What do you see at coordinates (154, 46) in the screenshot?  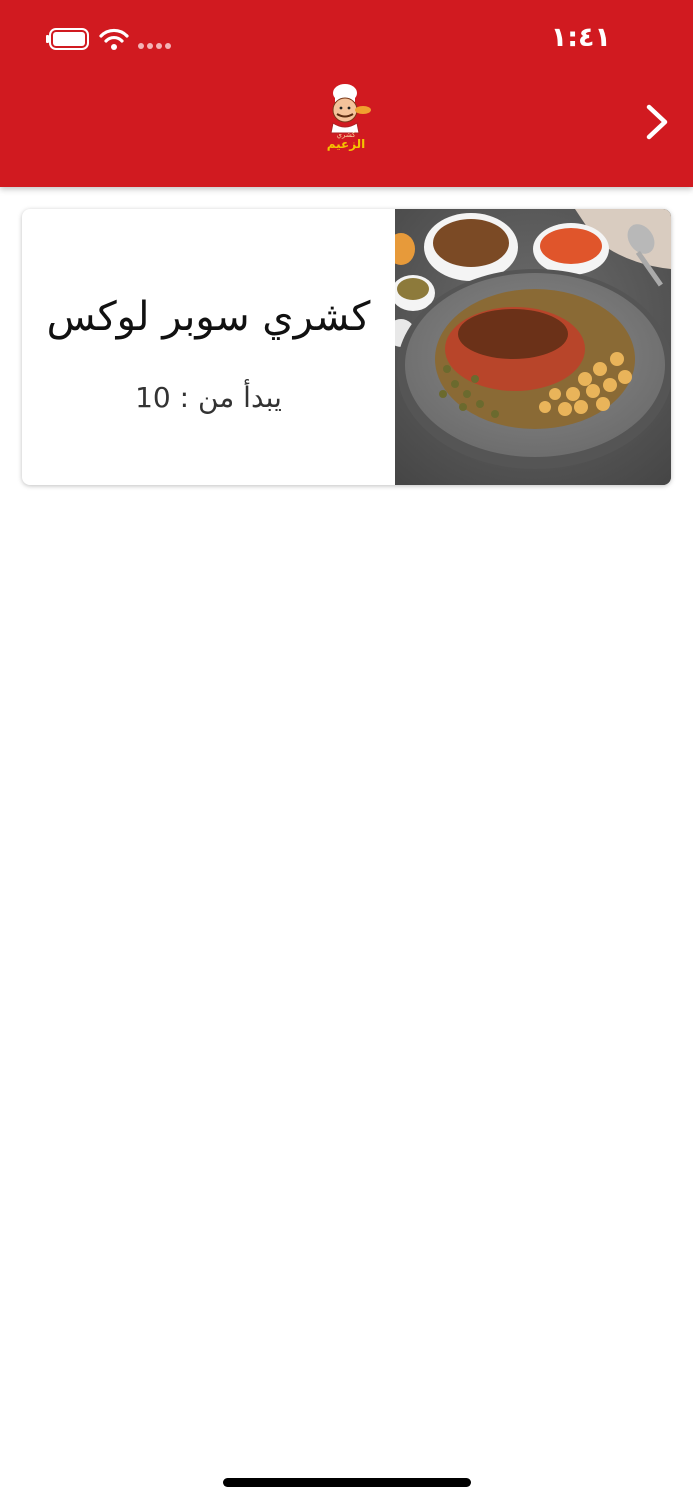 I see `signal-icon` at bounding box center [154, 46].